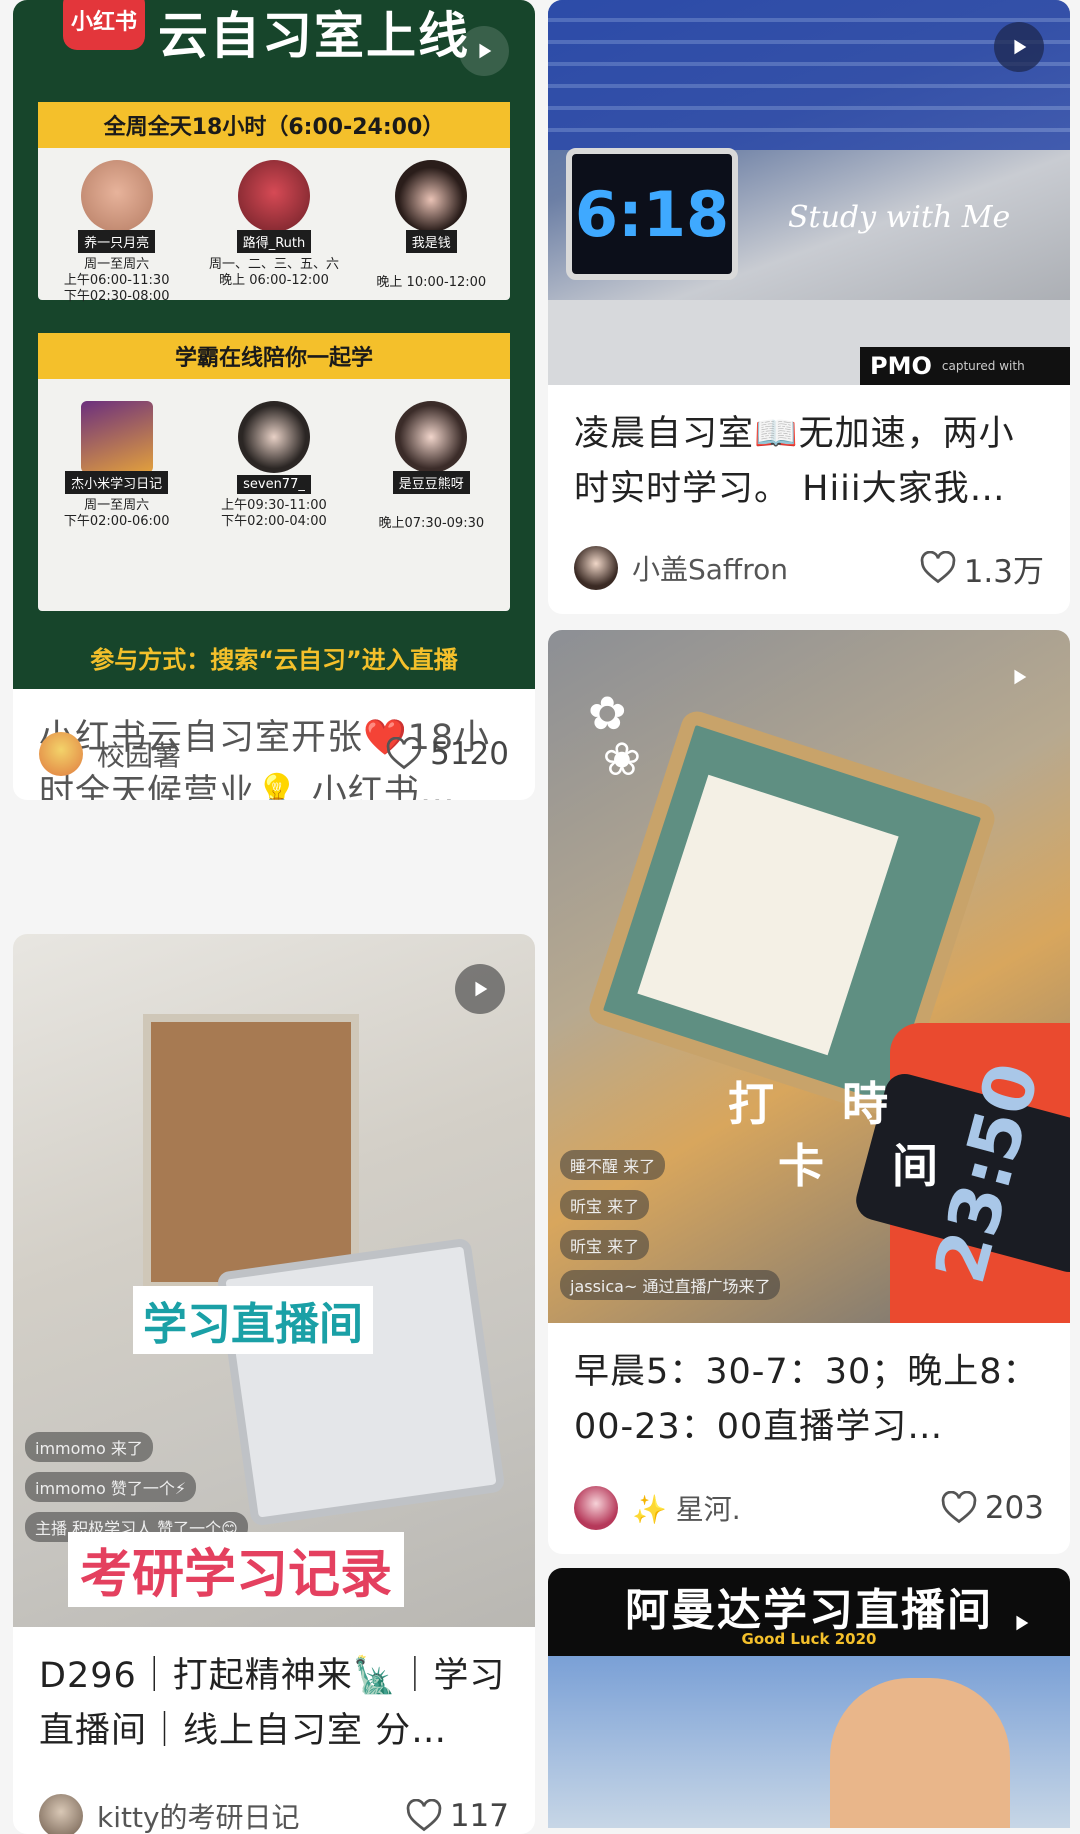 This screenshot has width=1080, height=1834. Describe the element at coordinates (809, 75) in the screenshot. I see `window-blinds-graphic` at that location.